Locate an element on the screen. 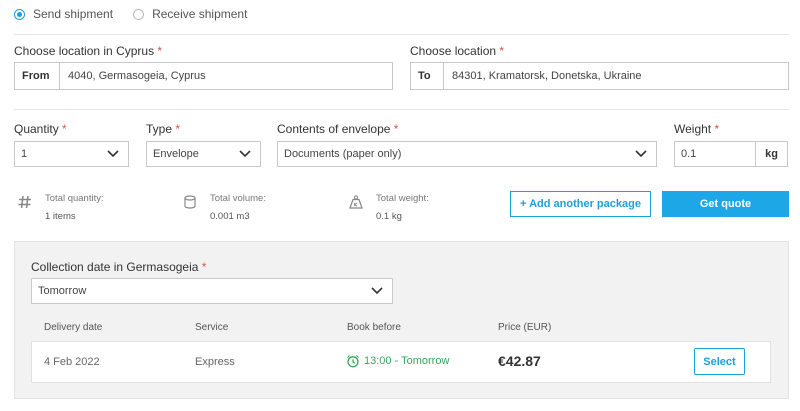 The height and width of the screenshot is (411, 800). total-volume-value: 0.001 m3 is located at coordinates (230, 216).